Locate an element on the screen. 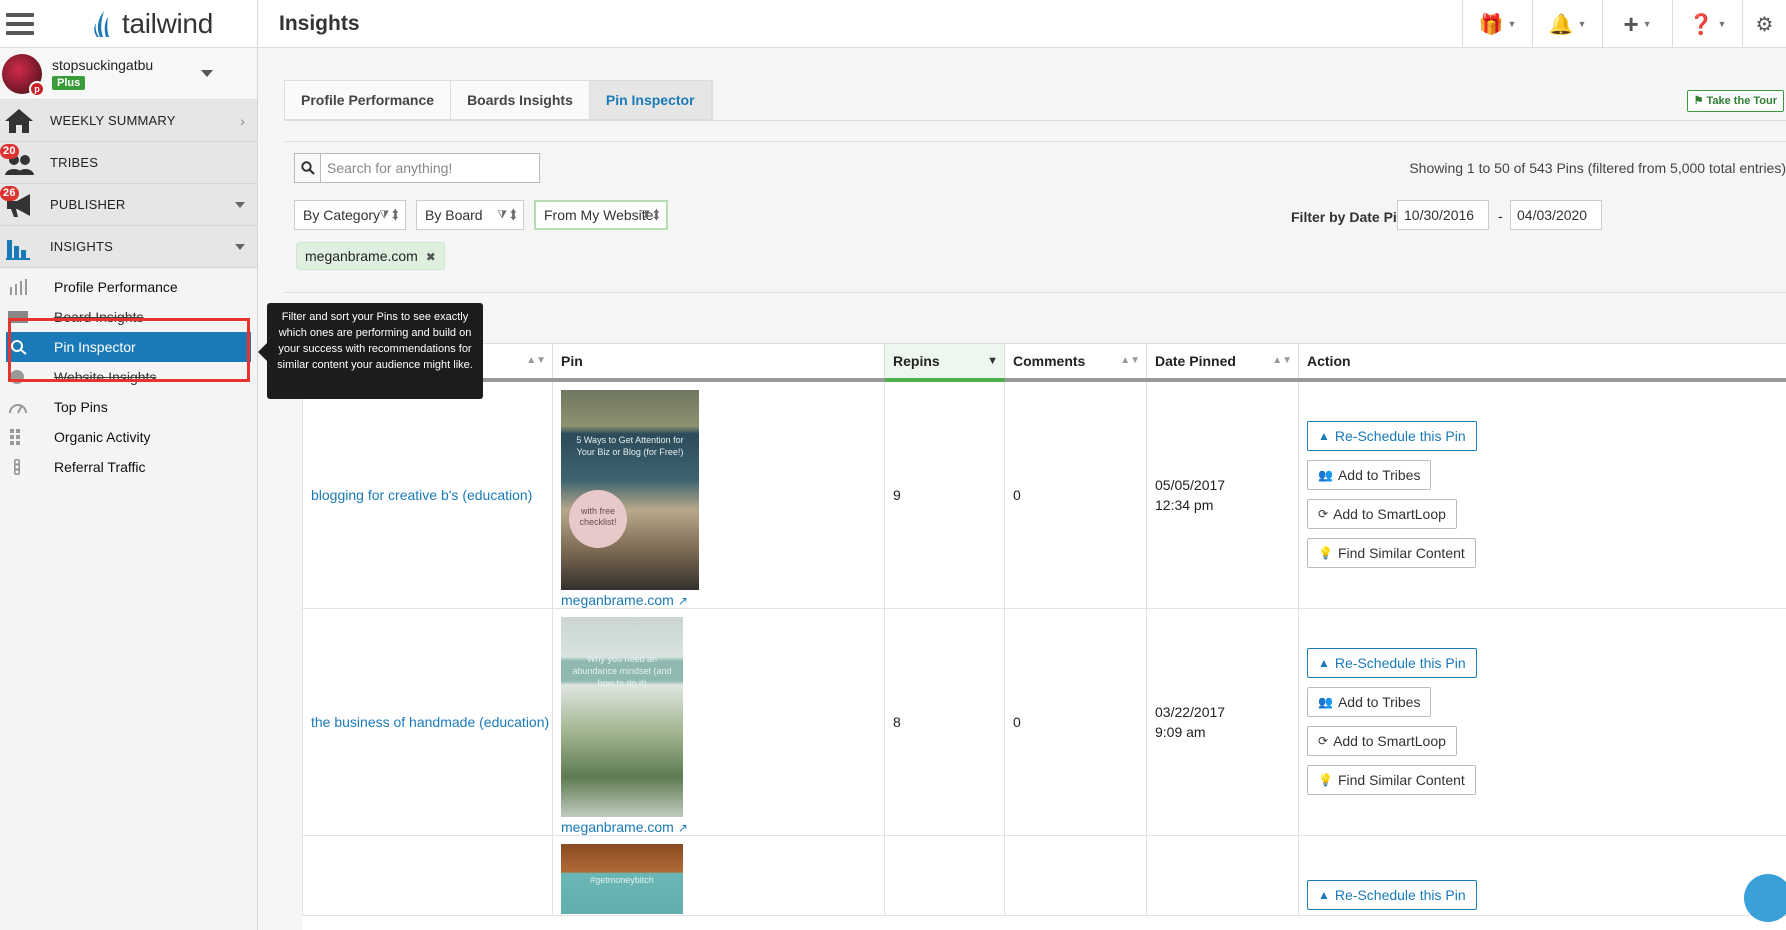  tab-boards-insights: Boards Insights is located at coordinates (520, 100).